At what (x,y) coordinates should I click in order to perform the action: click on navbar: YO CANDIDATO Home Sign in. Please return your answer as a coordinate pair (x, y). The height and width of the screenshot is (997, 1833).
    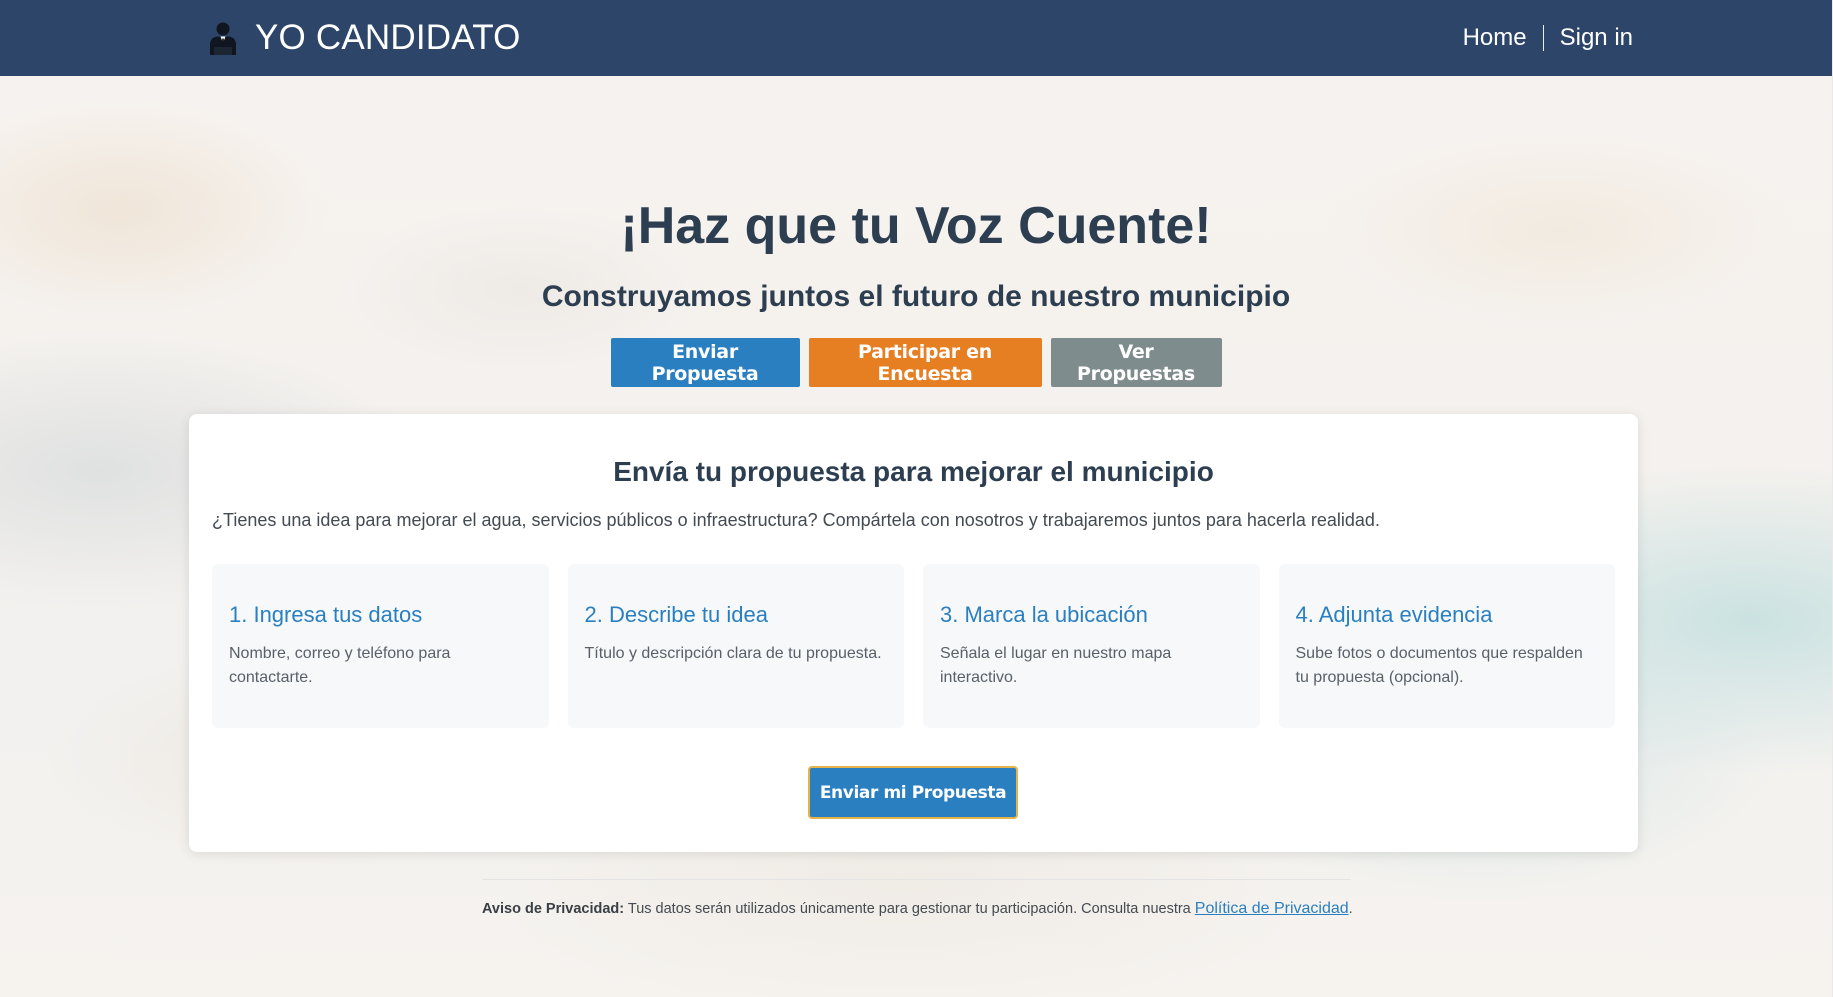
    Looking at the image, I should click on (916, 38).